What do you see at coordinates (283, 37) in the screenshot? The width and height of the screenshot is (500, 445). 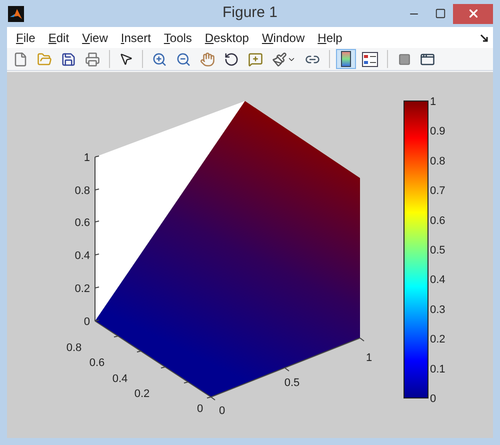 I see `menu-item: Window` at bounding box center [283, 37].